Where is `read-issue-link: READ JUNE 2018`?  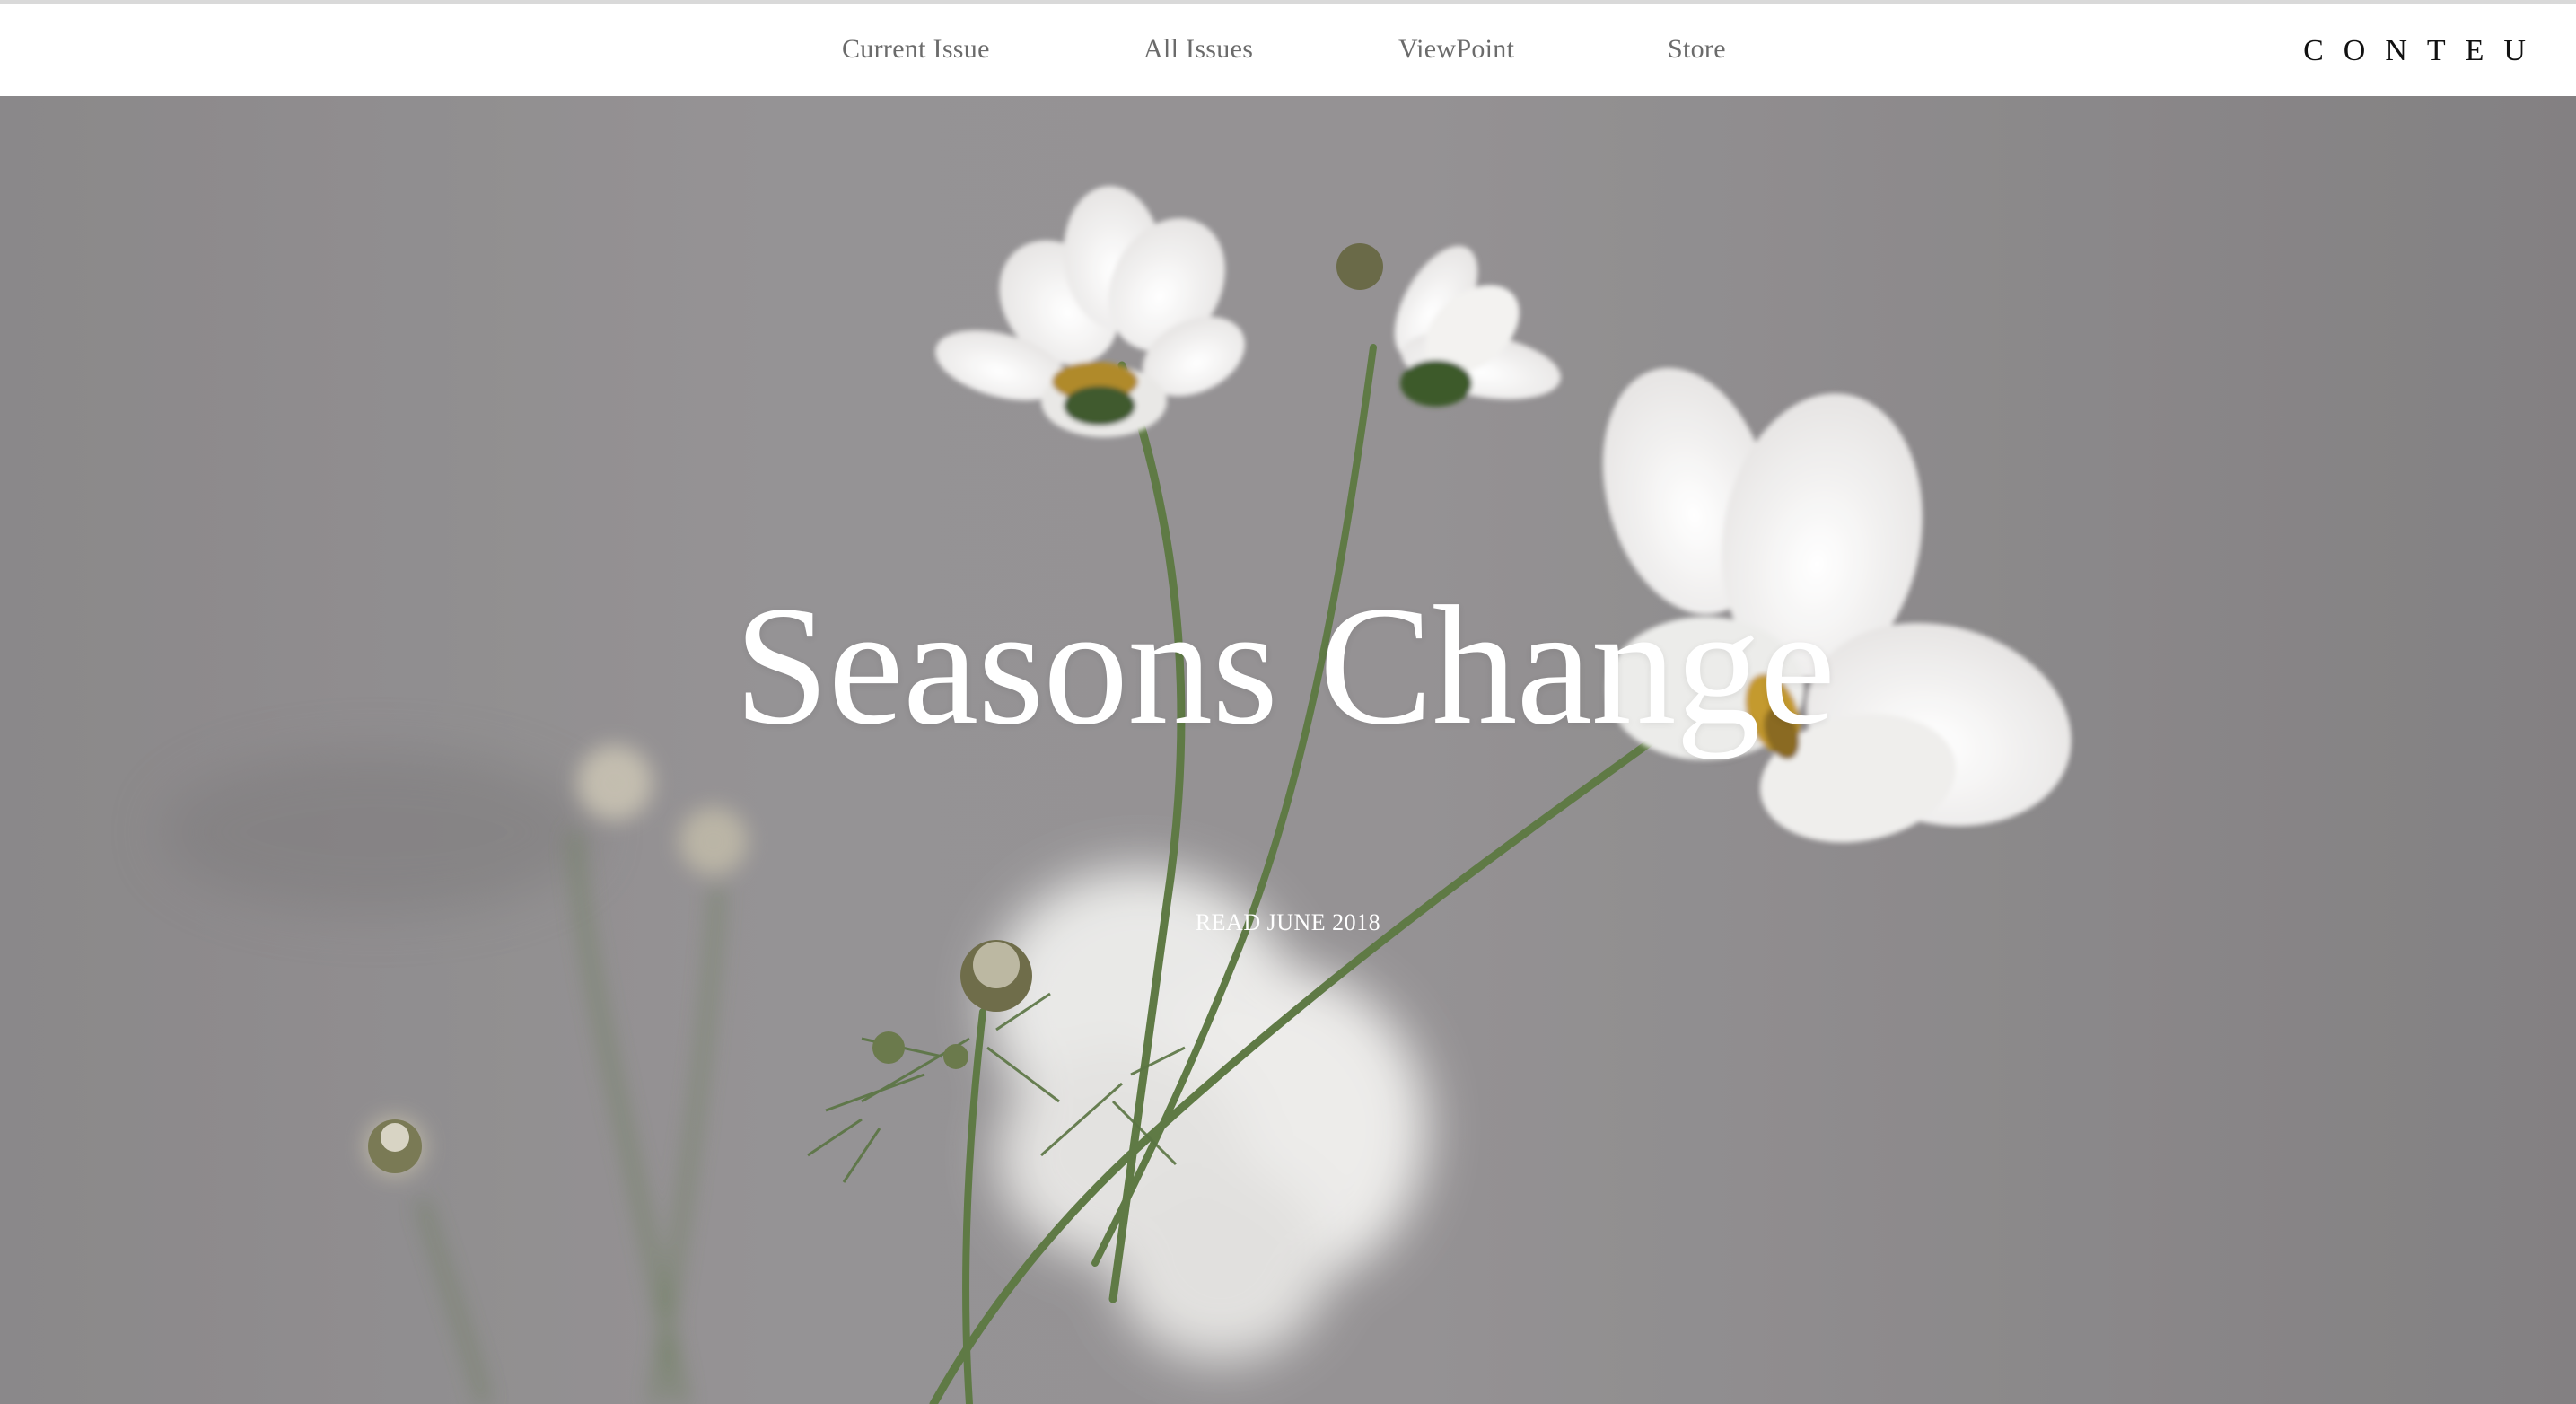 read-issue-link: READ JUNE 2018 is located at coordinates (1288, 922).